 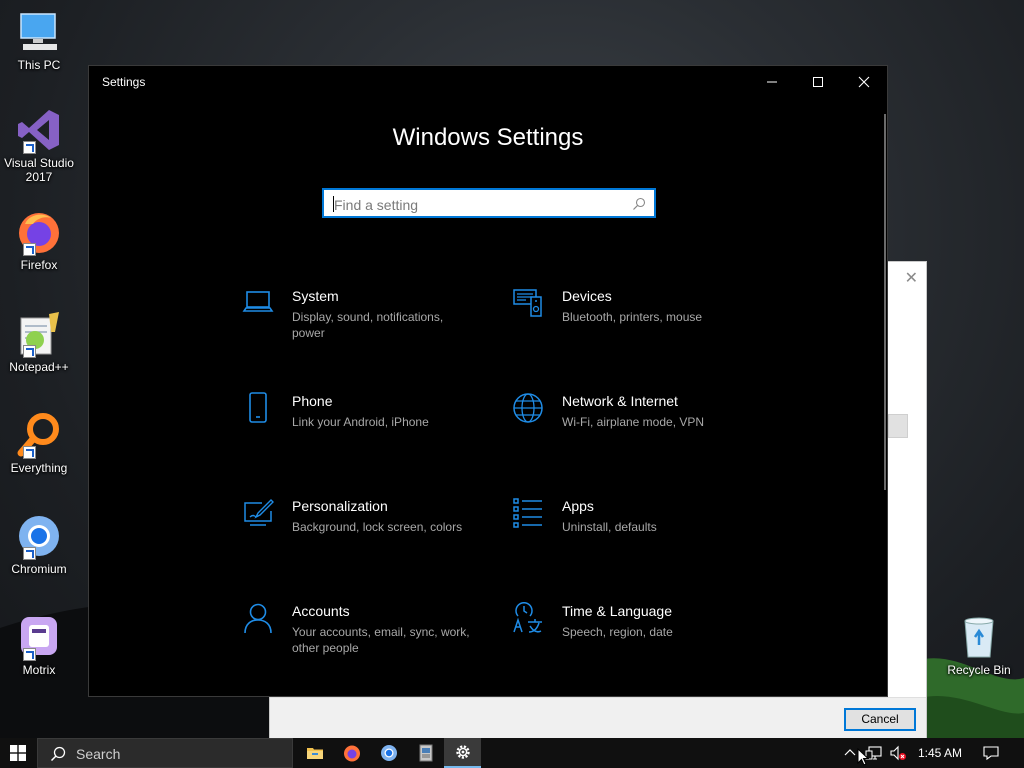 What do you see at coordinates (979, 637) in the screenshot?
I see `recycle-bin-icon` at bounding box center [979, 637].